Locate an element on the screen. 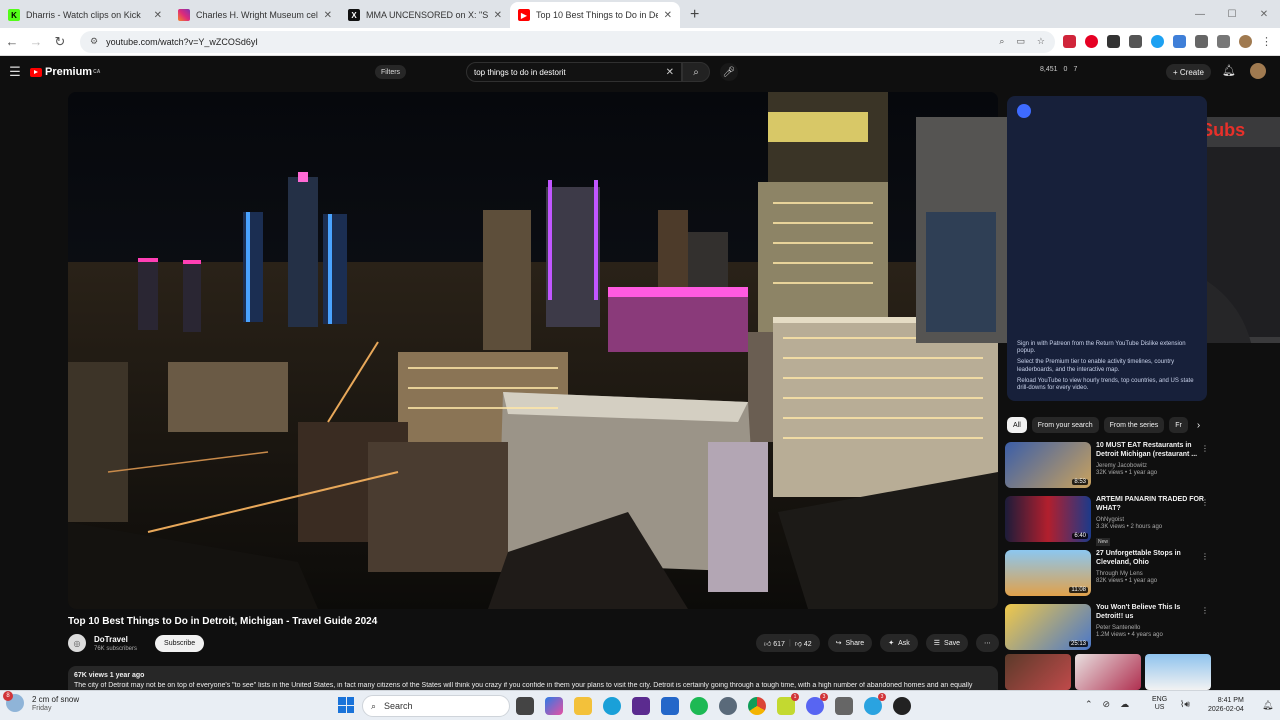  extension-pinterest-icon is located at coordinates (1091, 41).